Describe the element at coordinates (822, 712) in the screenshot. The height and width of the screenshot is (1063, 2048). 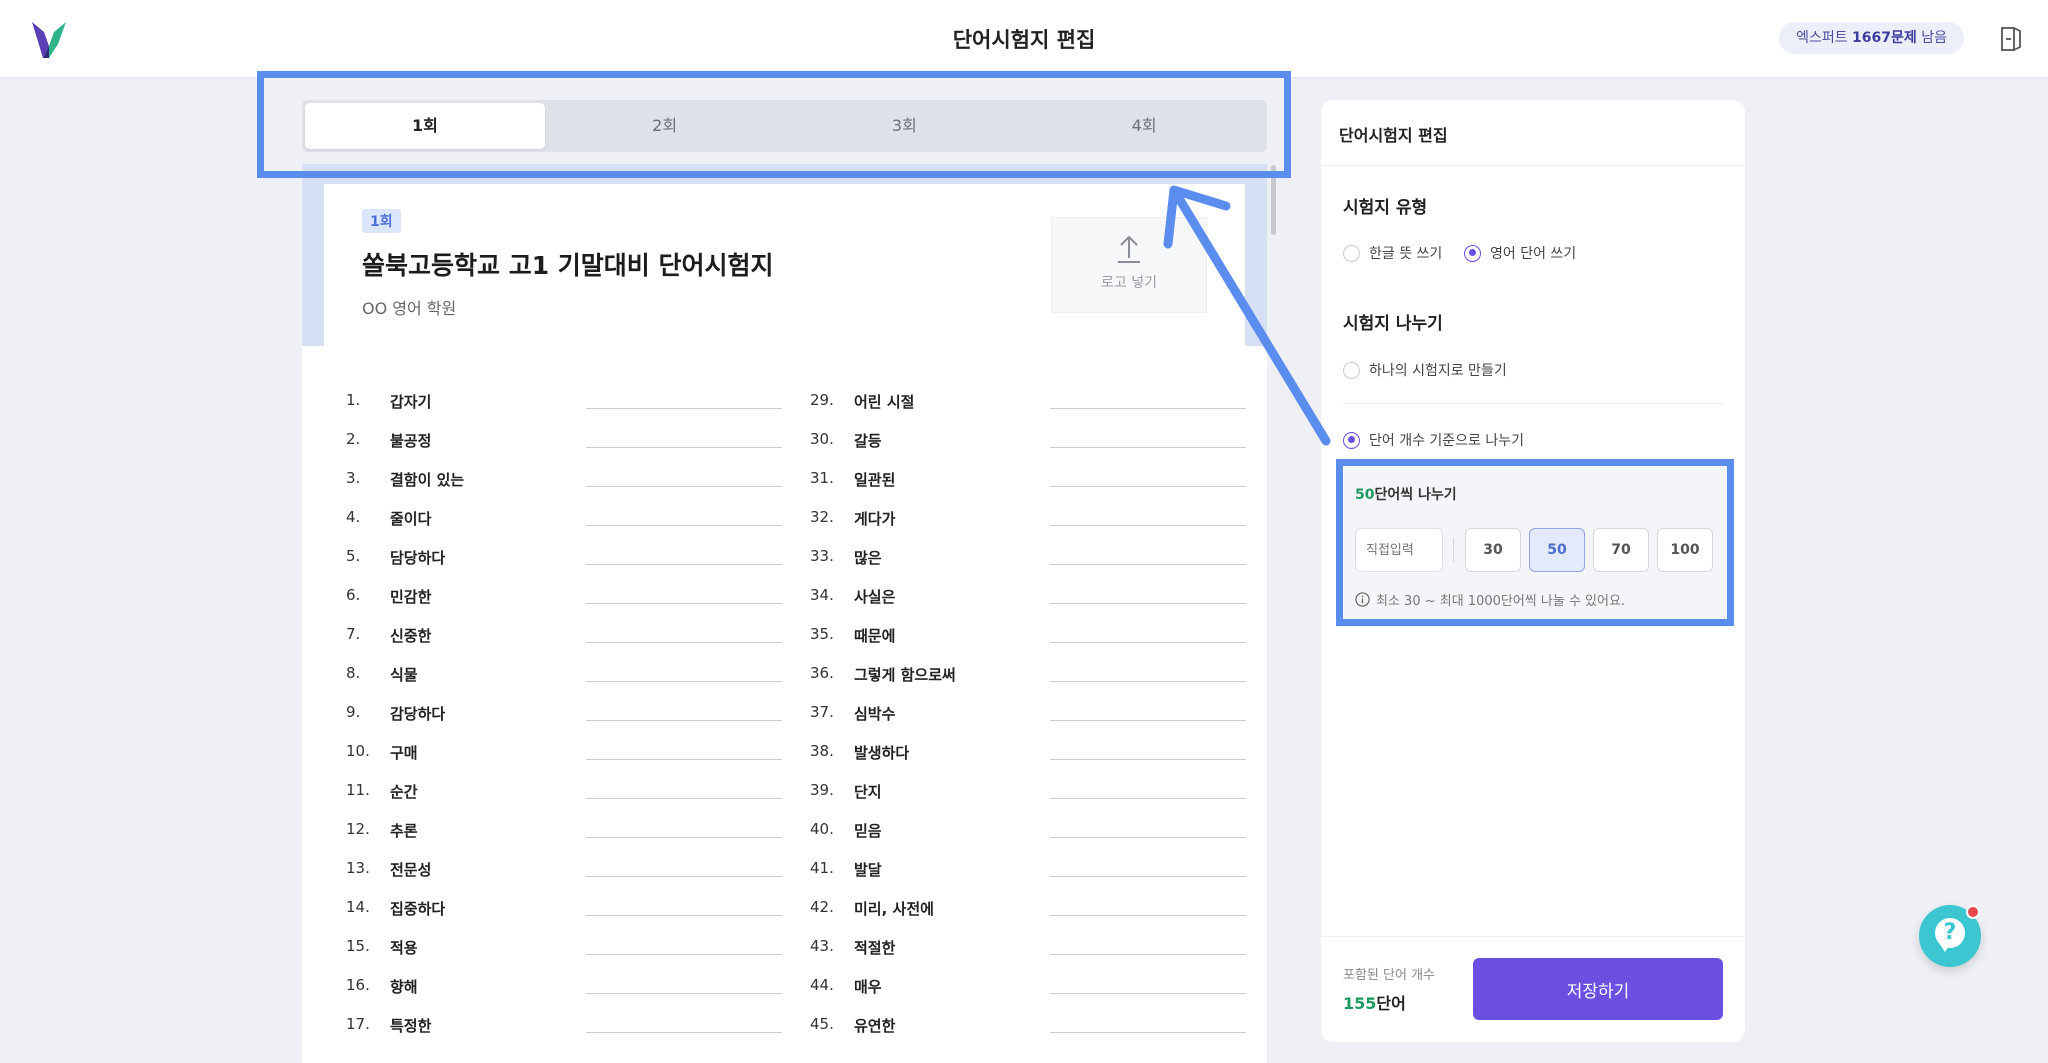
I see `word-number: 37.` at that location.